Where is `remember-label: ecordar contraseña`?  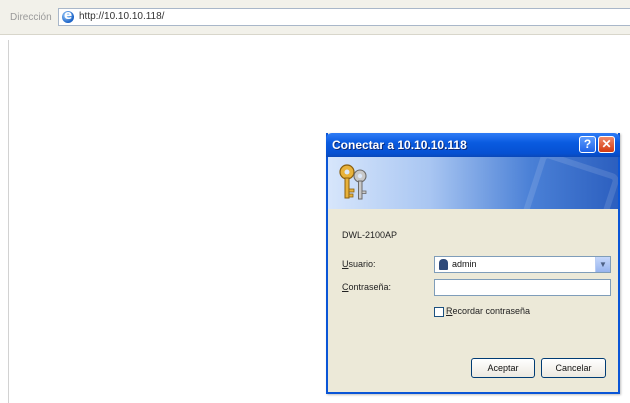 remember-label: ecordar contraseña is located at coordinates (491, 311).